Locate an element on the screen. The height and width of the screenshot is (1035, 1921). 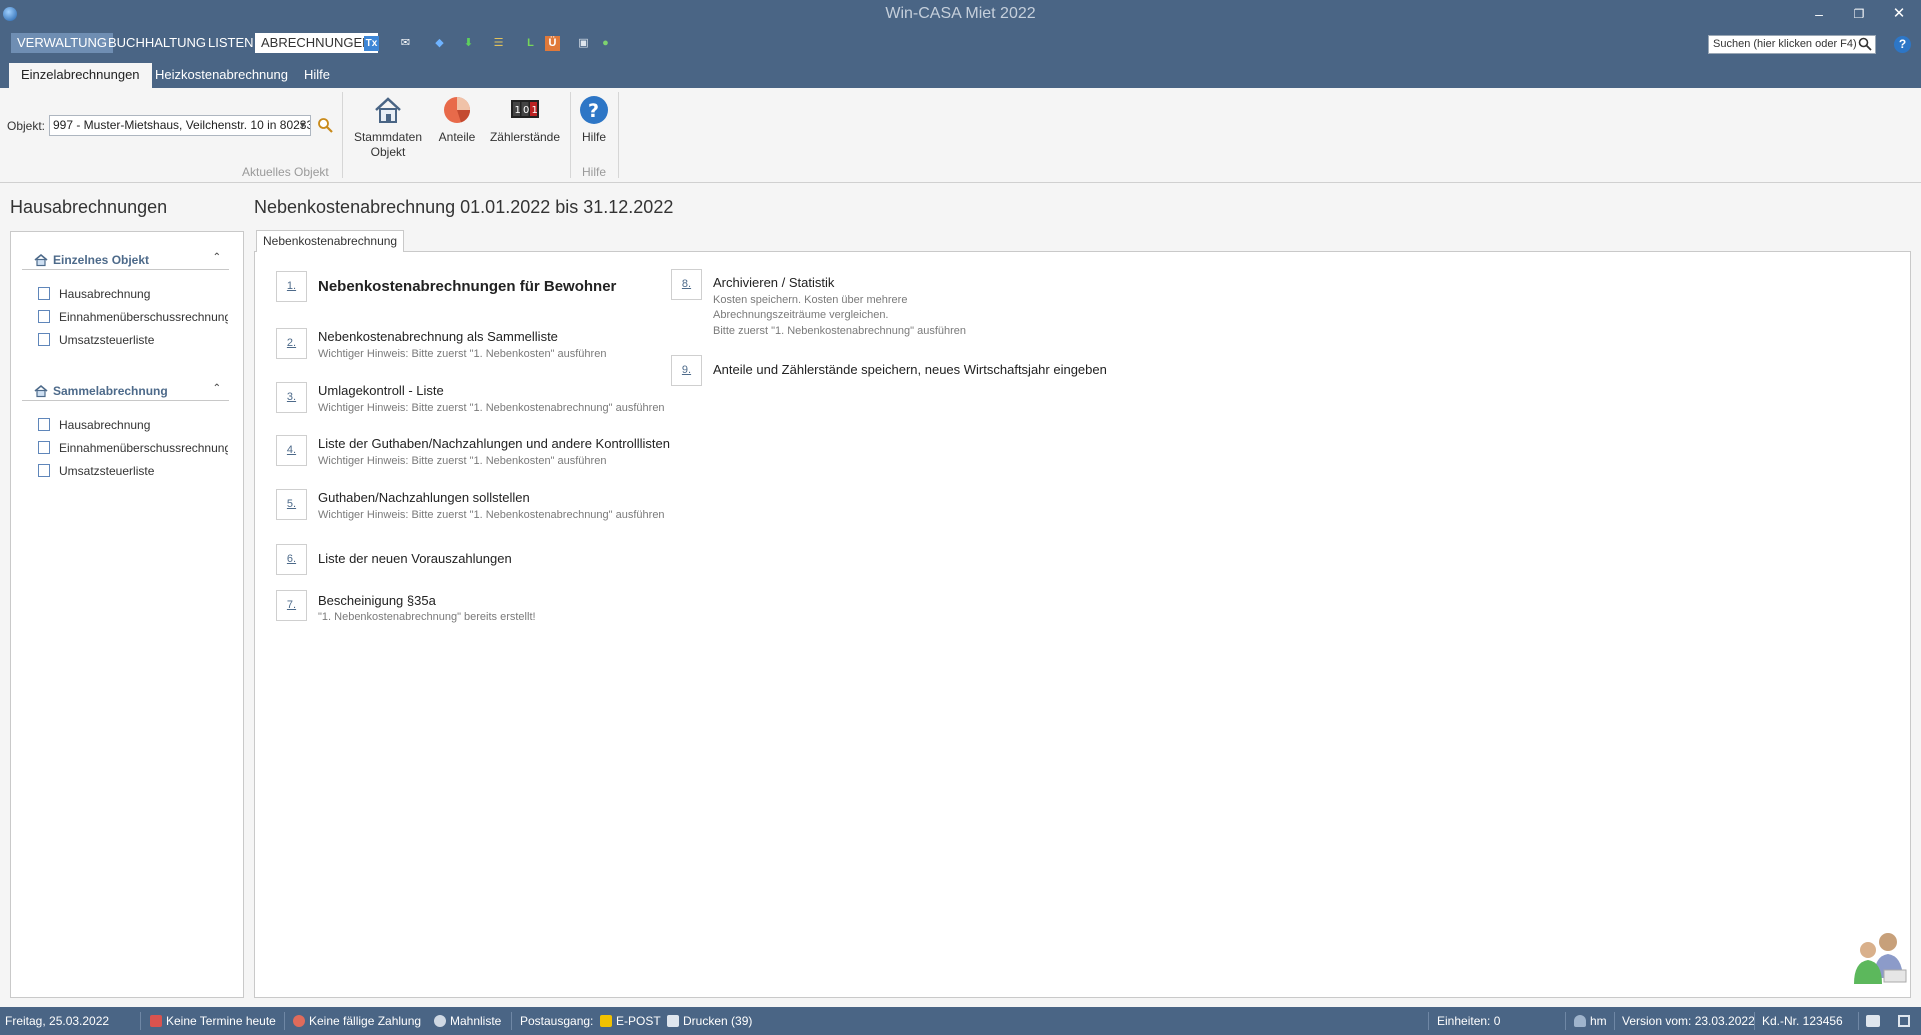
hausabrechnungen-title: Hausabrechnungen is located at coordinates (89, 207).